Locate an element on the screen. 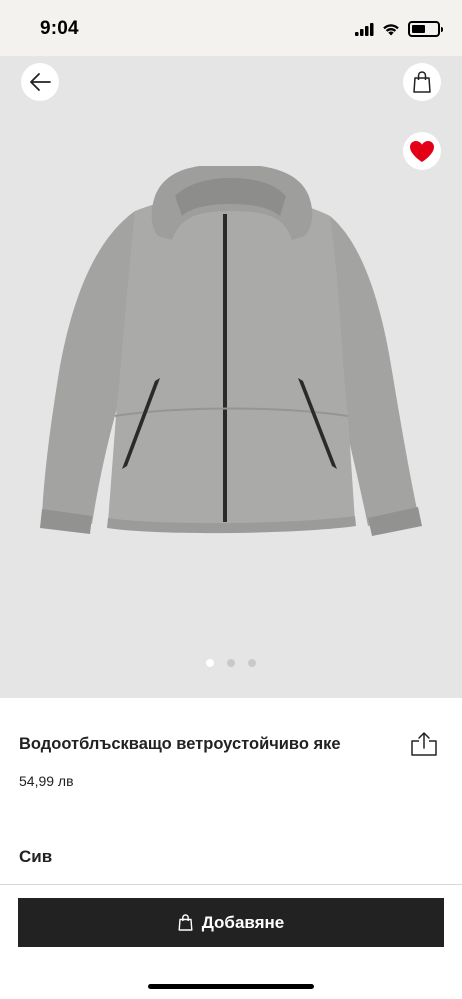 The height and width of the screenshot is (999, 462). status-icons is located at coordinates (399, 29).